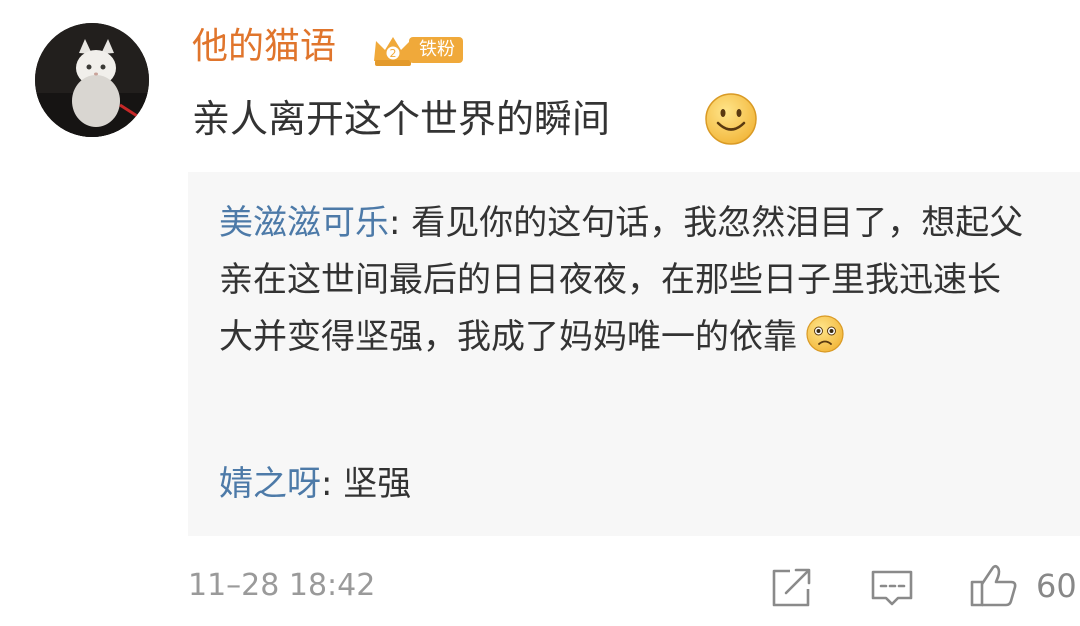  Describe the element at coordinates (1056, 586) in the screenshot. I see `like-count: 60` at that location.